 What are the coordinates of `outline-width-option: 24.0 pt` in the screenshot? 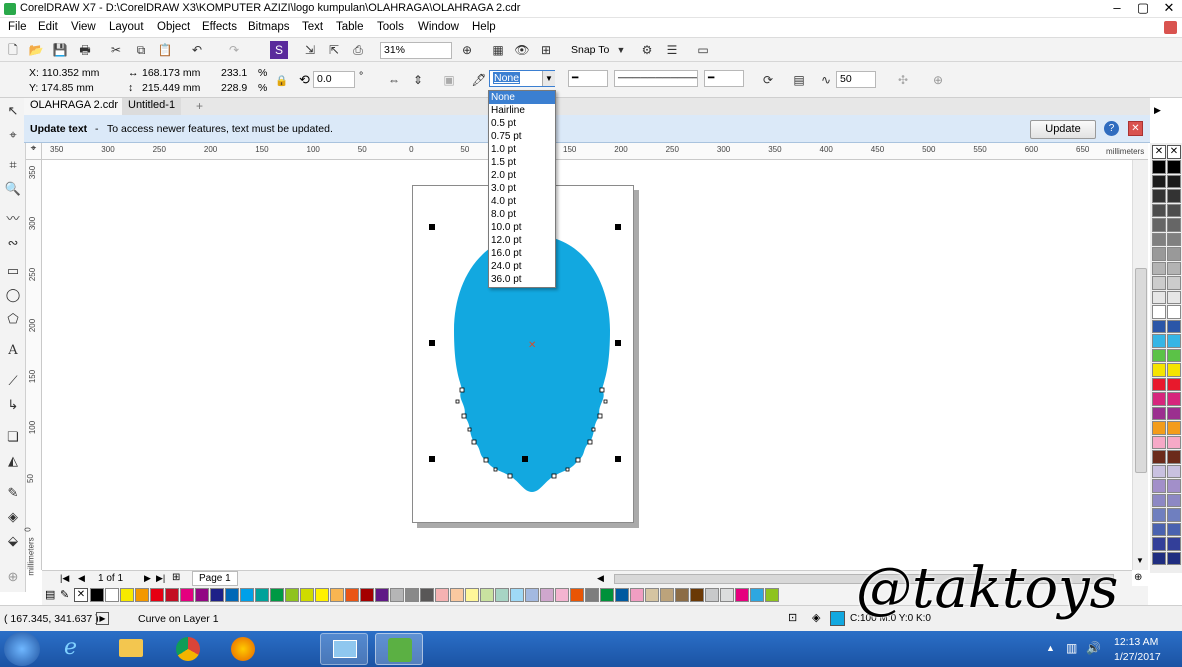 It's located at (522, 266).